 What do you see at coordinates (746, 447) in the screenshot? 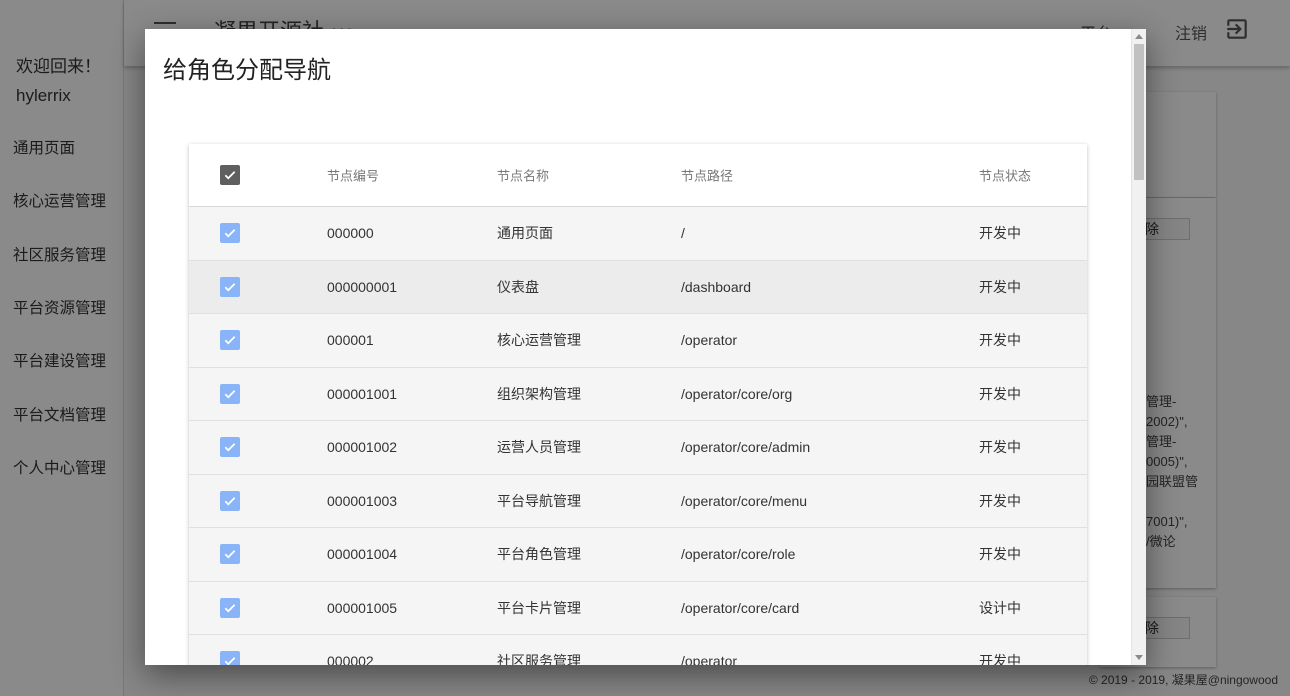
I see `cell-path: /operator/core/admin` at bounding box center [746, 447].